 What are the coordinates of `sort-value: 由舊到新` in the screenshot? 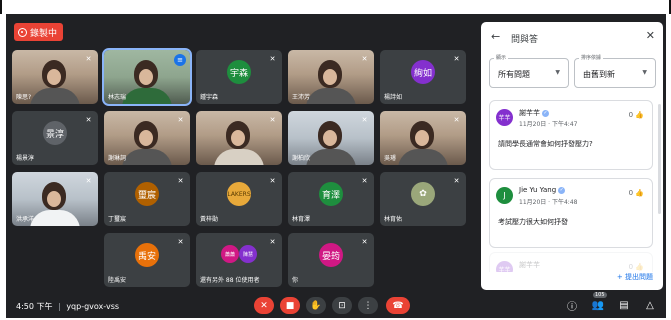 It's located at (599, 74).